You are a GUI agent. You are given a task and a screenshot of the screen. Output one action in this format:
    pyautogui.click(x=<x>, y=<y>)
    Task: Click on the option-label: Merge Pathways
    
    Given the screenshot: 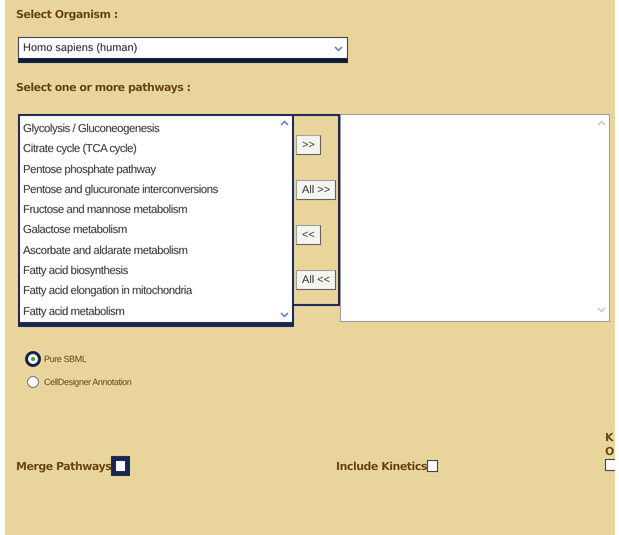 What is the action you would take?
    pyautogui.click(x=64, y=466)
    